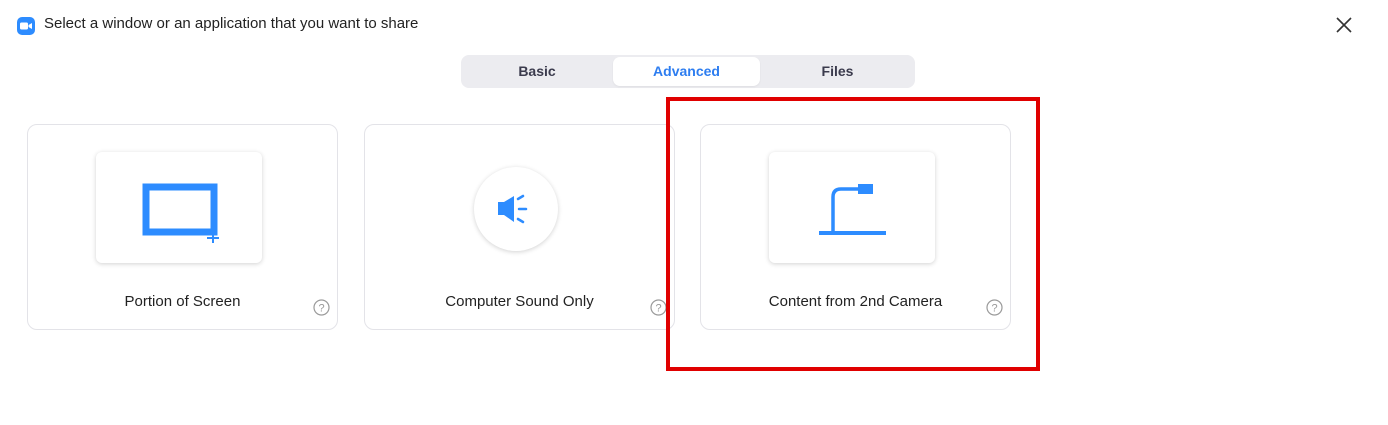 This screenshot has width=1388, height=425. Describe the element at coordinates (513, 209) in the screenshot. I see `speaker-icon` at that location.